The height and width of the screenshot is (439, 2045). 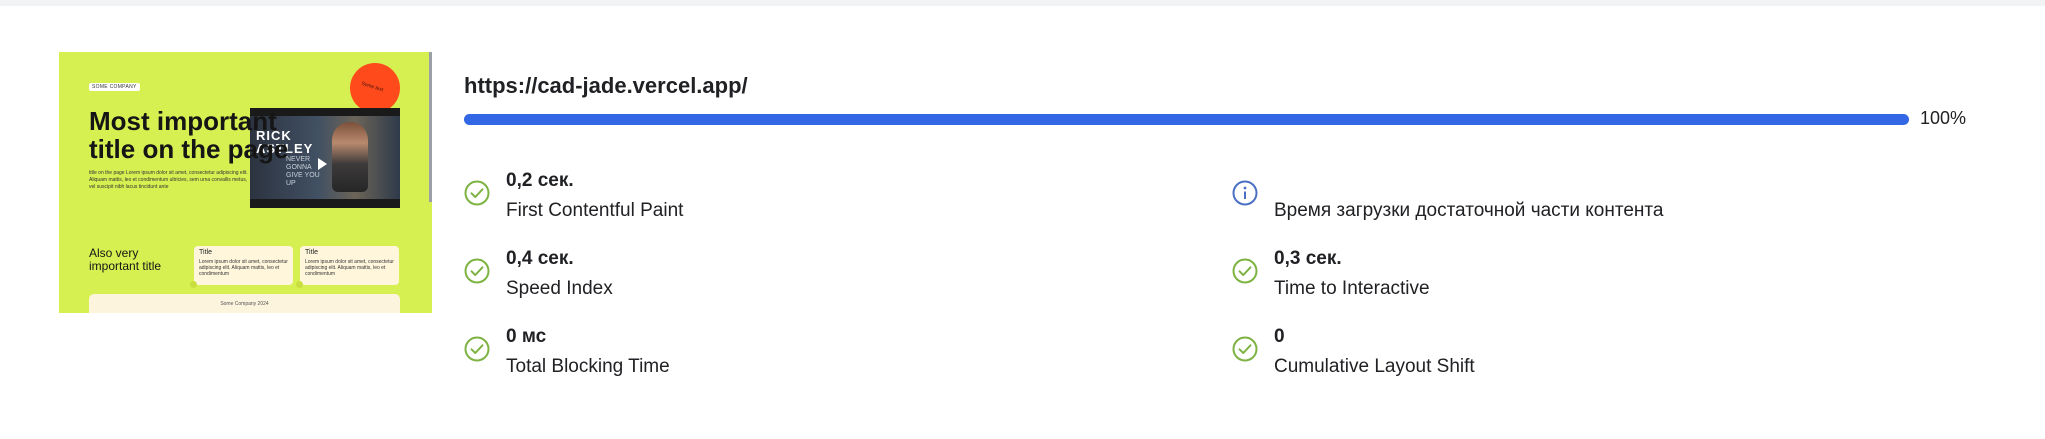 What do you see at coordinates (814, 356) in the screenshot?
I see `metric-total-blocking-time: 0 мс Total Blocking Time` at bounding box center [814, 356].